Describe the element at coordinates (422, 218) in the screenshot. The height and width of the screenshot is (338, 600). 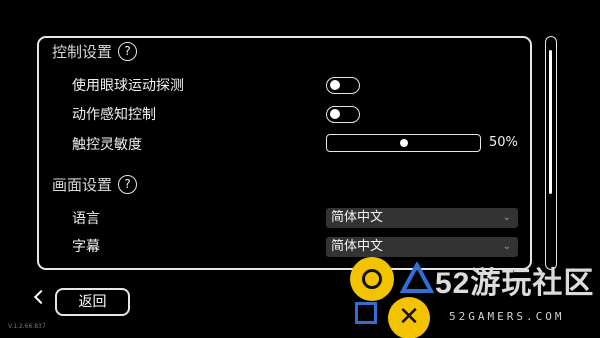
I see `language-select: 简体中文 ⌄` at that location.